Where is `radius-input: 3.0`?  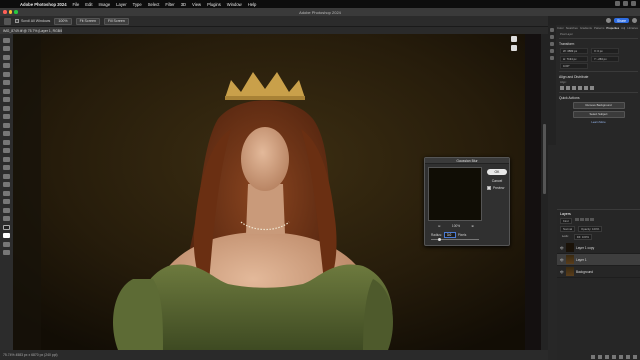
radius-input: 3.0 is located at coordinates (449, 235).